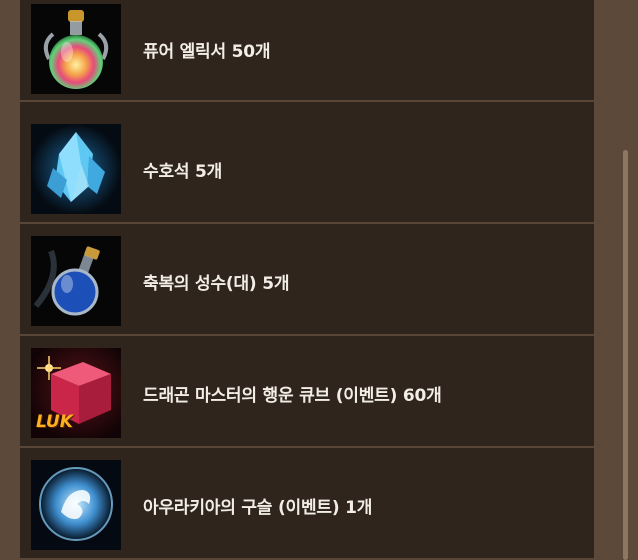 Image resolution: width=638 pixels, height=560 pixels. What do you see at coordinates (76, 393) in the screenshot?
I see `red-cube-icon: LUK` at bounding box center [76, 393].